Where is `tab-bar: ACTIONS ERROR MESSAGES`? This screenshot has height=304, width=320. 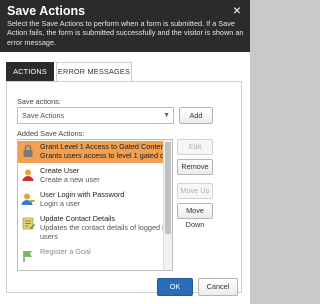
tab-bar: ACTIONS ERROR MESSAGES is located at coordinates (124, 71).